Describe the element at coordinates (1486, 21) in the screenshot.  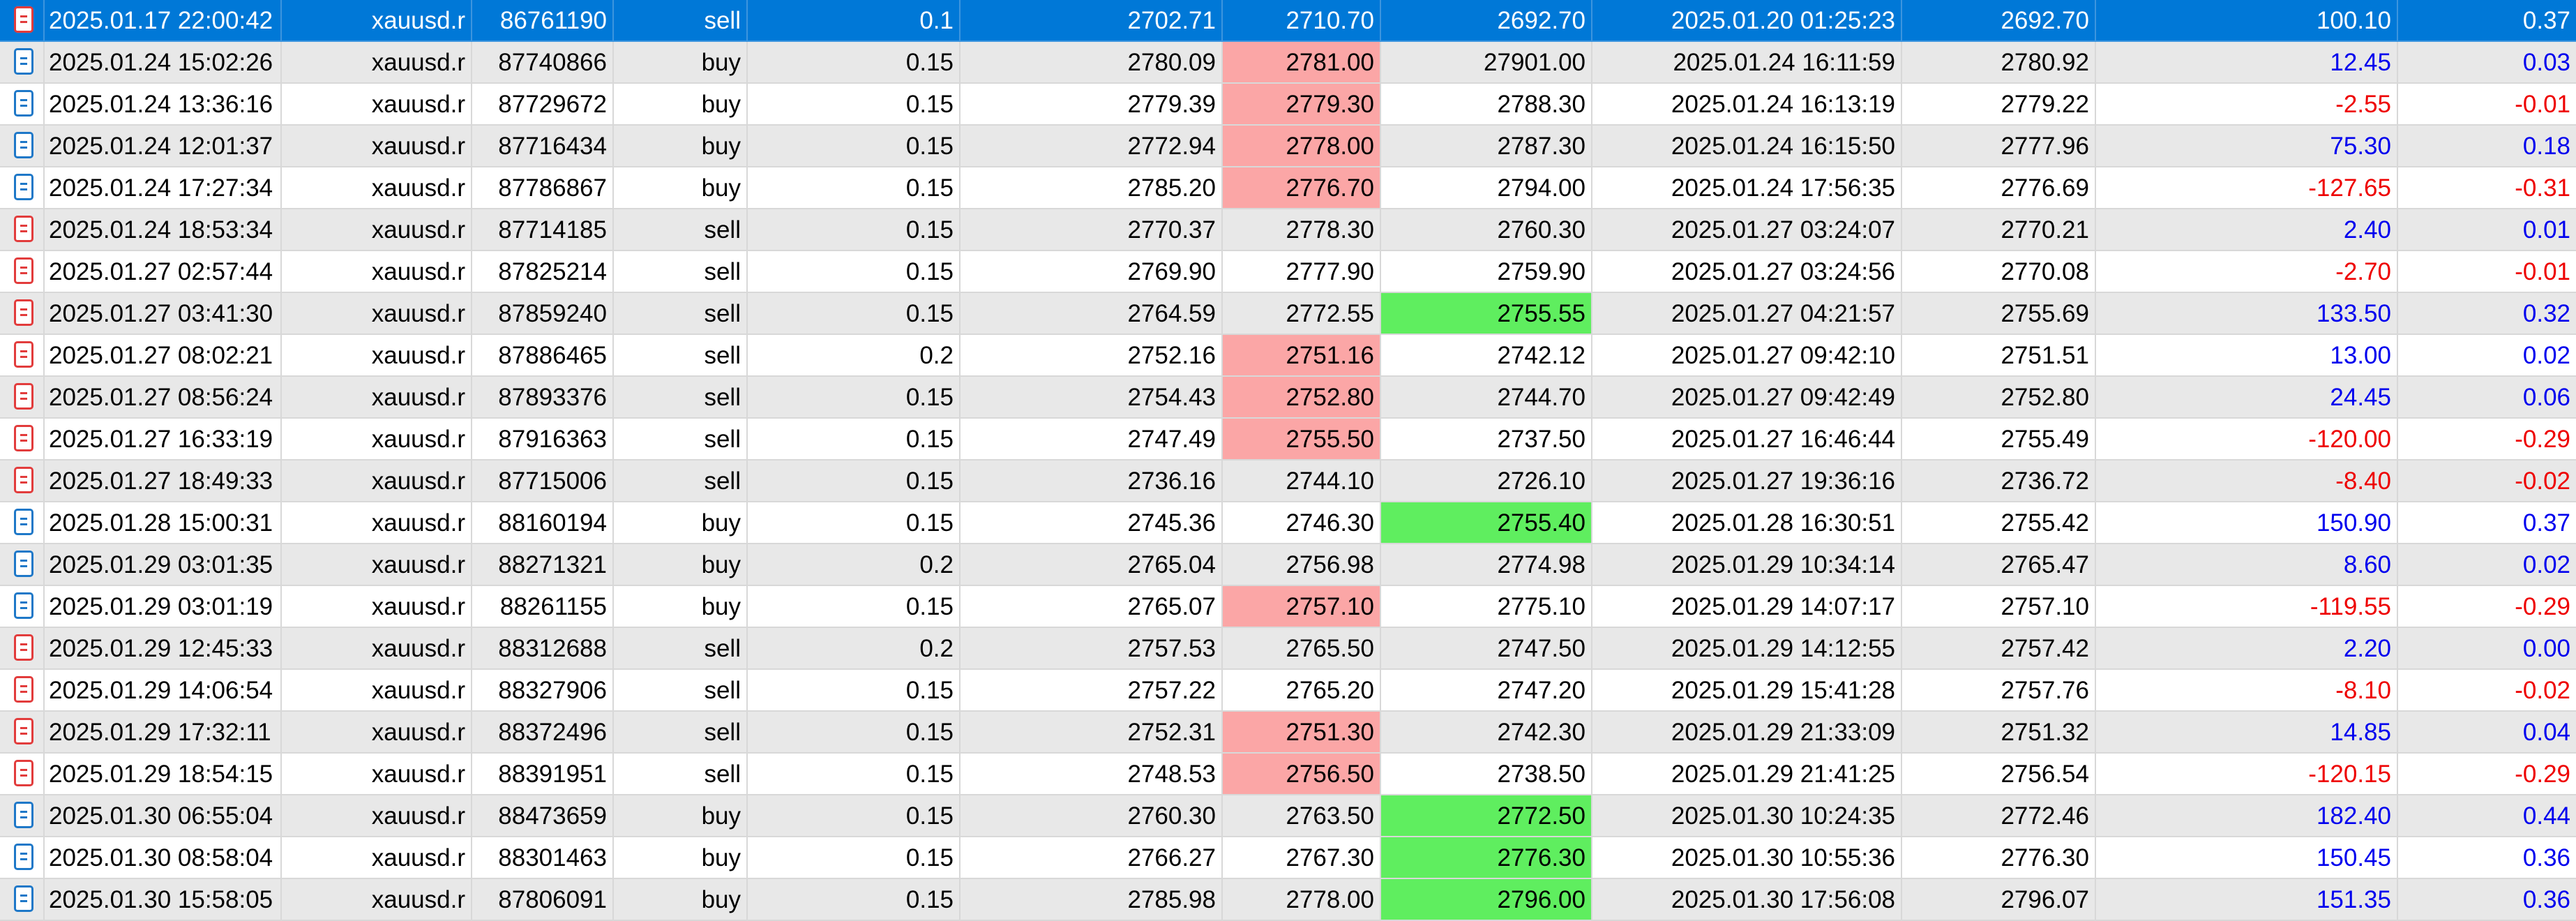
I see `take-profit-cell: 2692.70` at that location.